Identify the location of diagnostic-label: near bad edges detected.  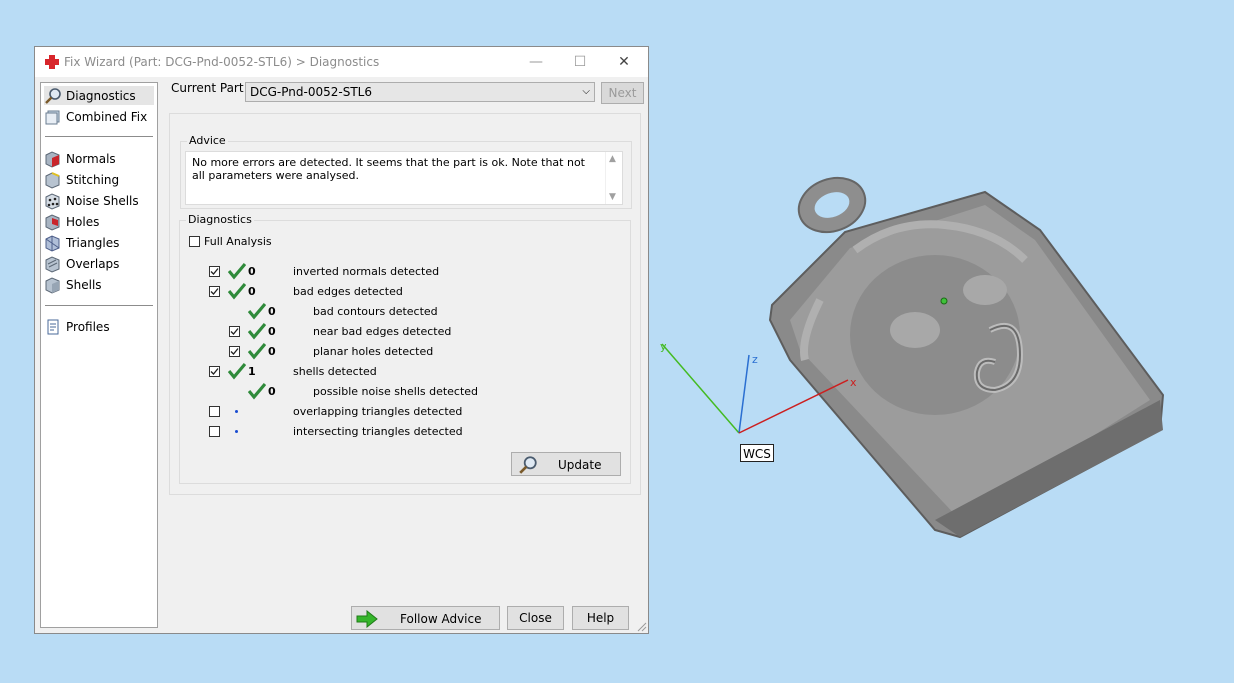
(382, 331).